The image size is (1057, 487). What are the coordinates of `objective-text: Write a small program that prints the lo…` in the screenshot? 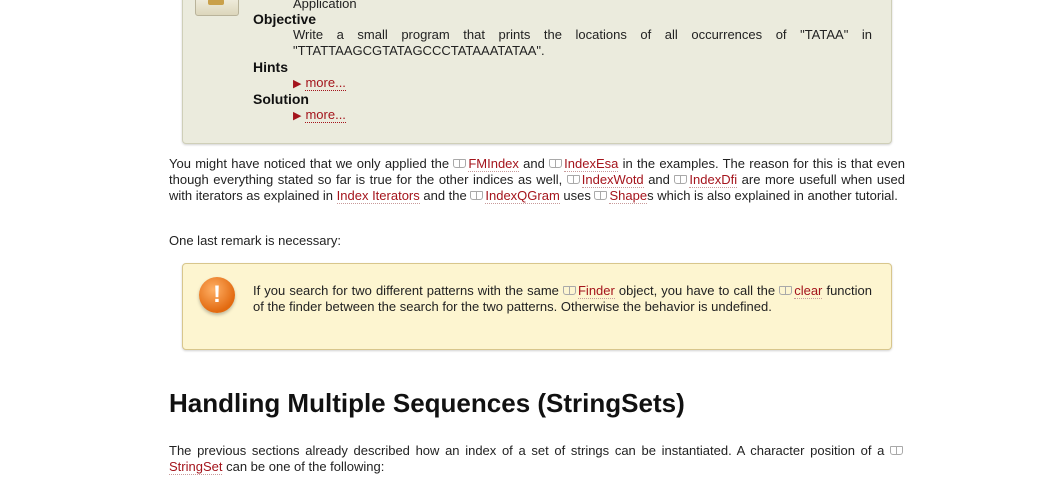 It's located at (582, 42).